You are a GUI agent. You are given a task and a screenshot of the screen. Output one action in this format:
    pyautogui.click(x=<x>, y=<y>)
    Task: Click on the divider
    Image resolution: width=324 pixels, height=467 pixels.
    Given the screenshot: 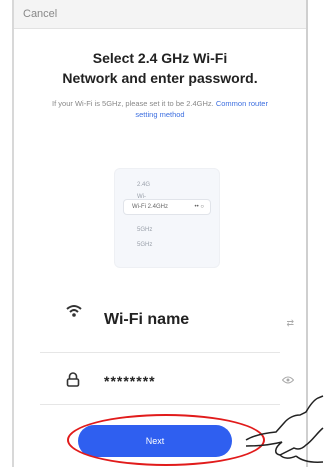 What is the action you would take?
    pyautogui.click(x=160, y=352)
    